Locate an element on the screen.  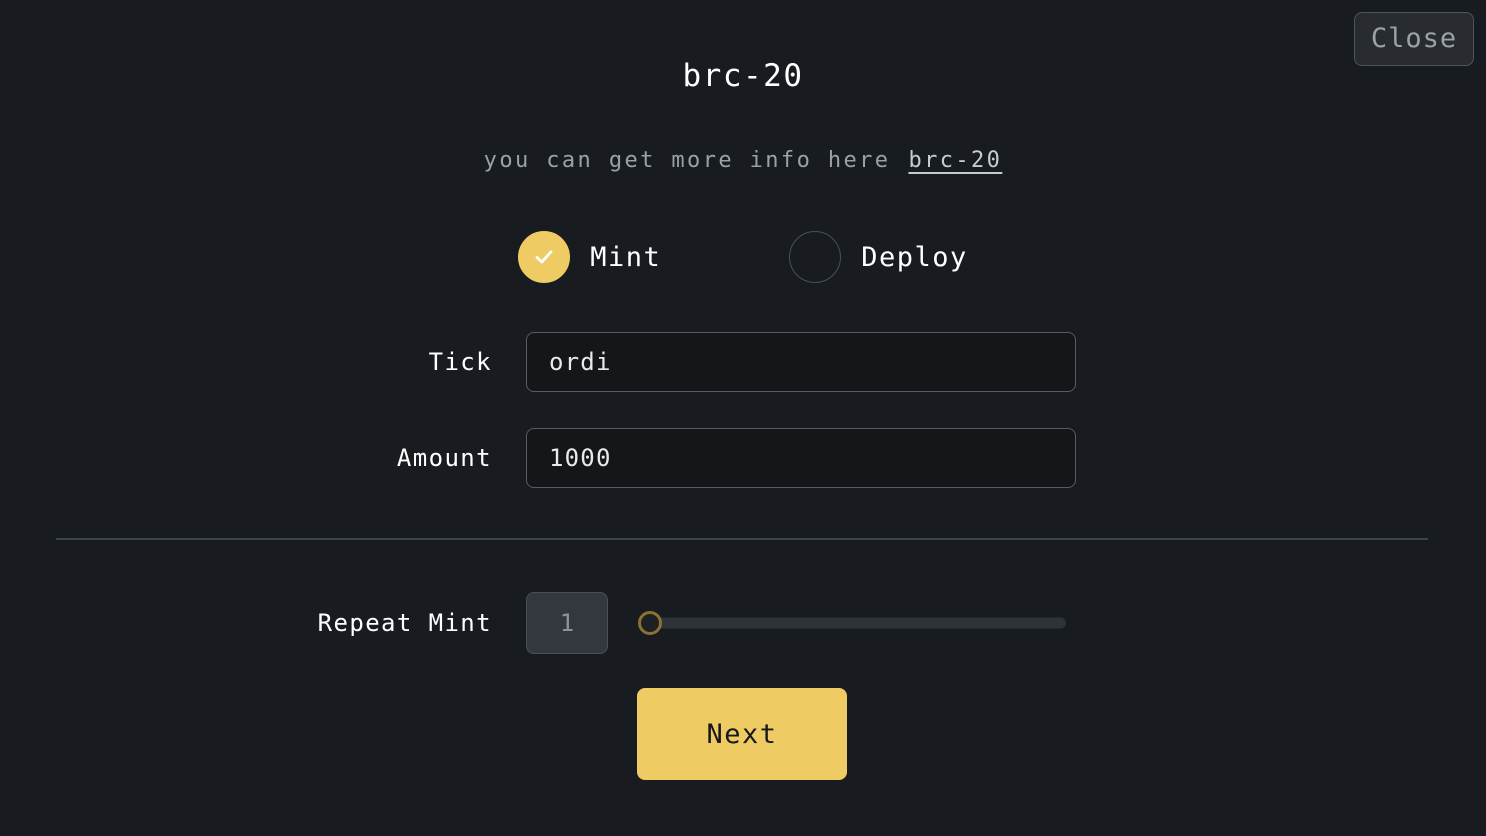
subtitle-row: you can get more info here brc-20 is located at coordinates (743, 160).